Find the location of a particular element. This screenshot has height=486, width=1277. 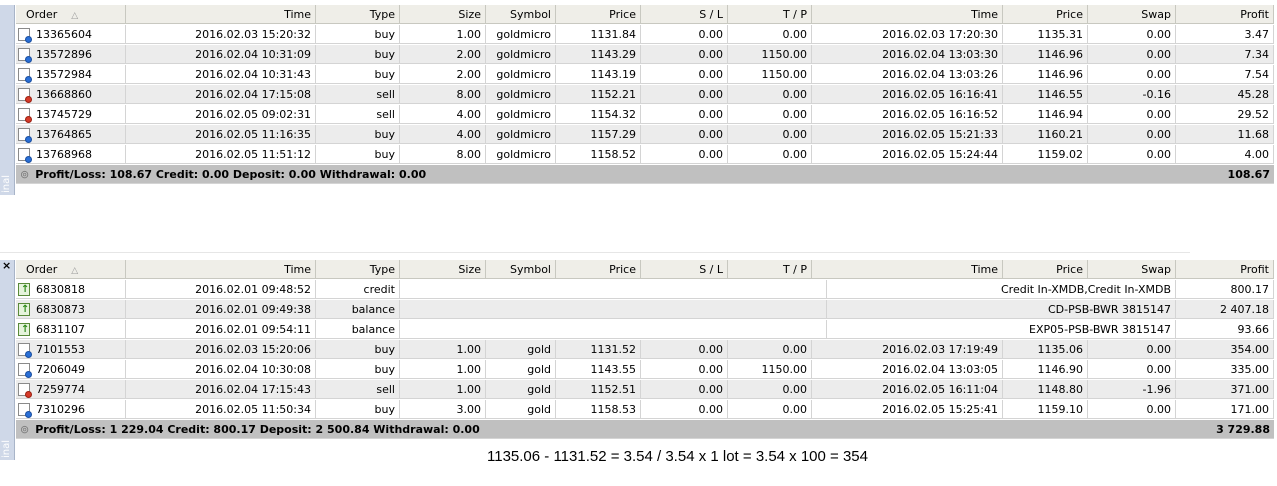

terminal-label: inal is located at coordinates (6, 448).